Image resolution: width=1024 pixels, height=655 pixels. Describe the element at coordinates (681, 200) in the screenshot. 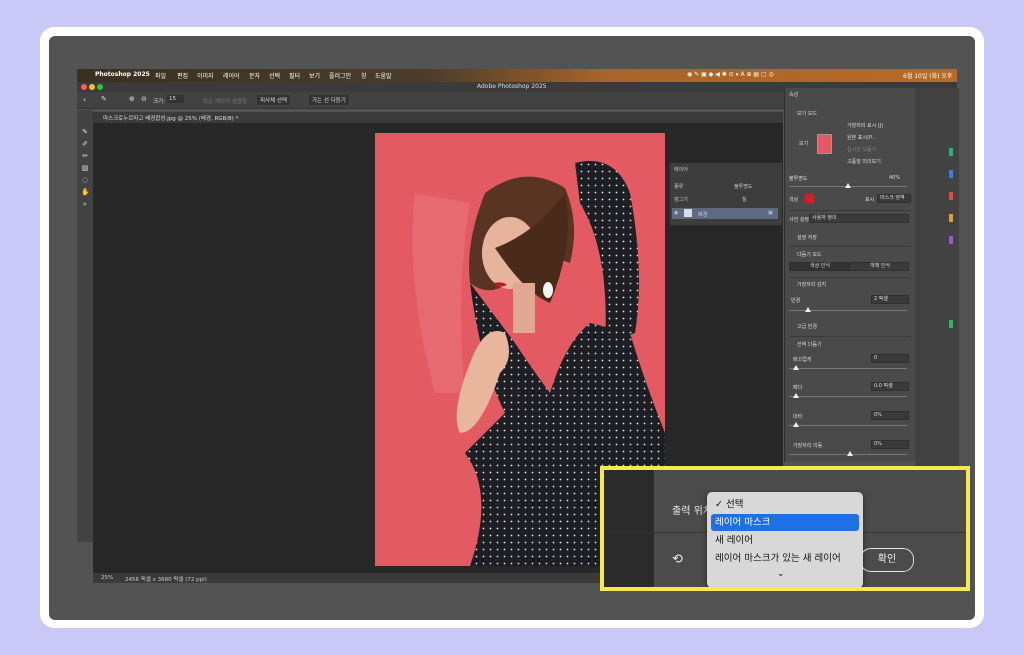

I see `layers-lock-label: 잠그기` at that location.